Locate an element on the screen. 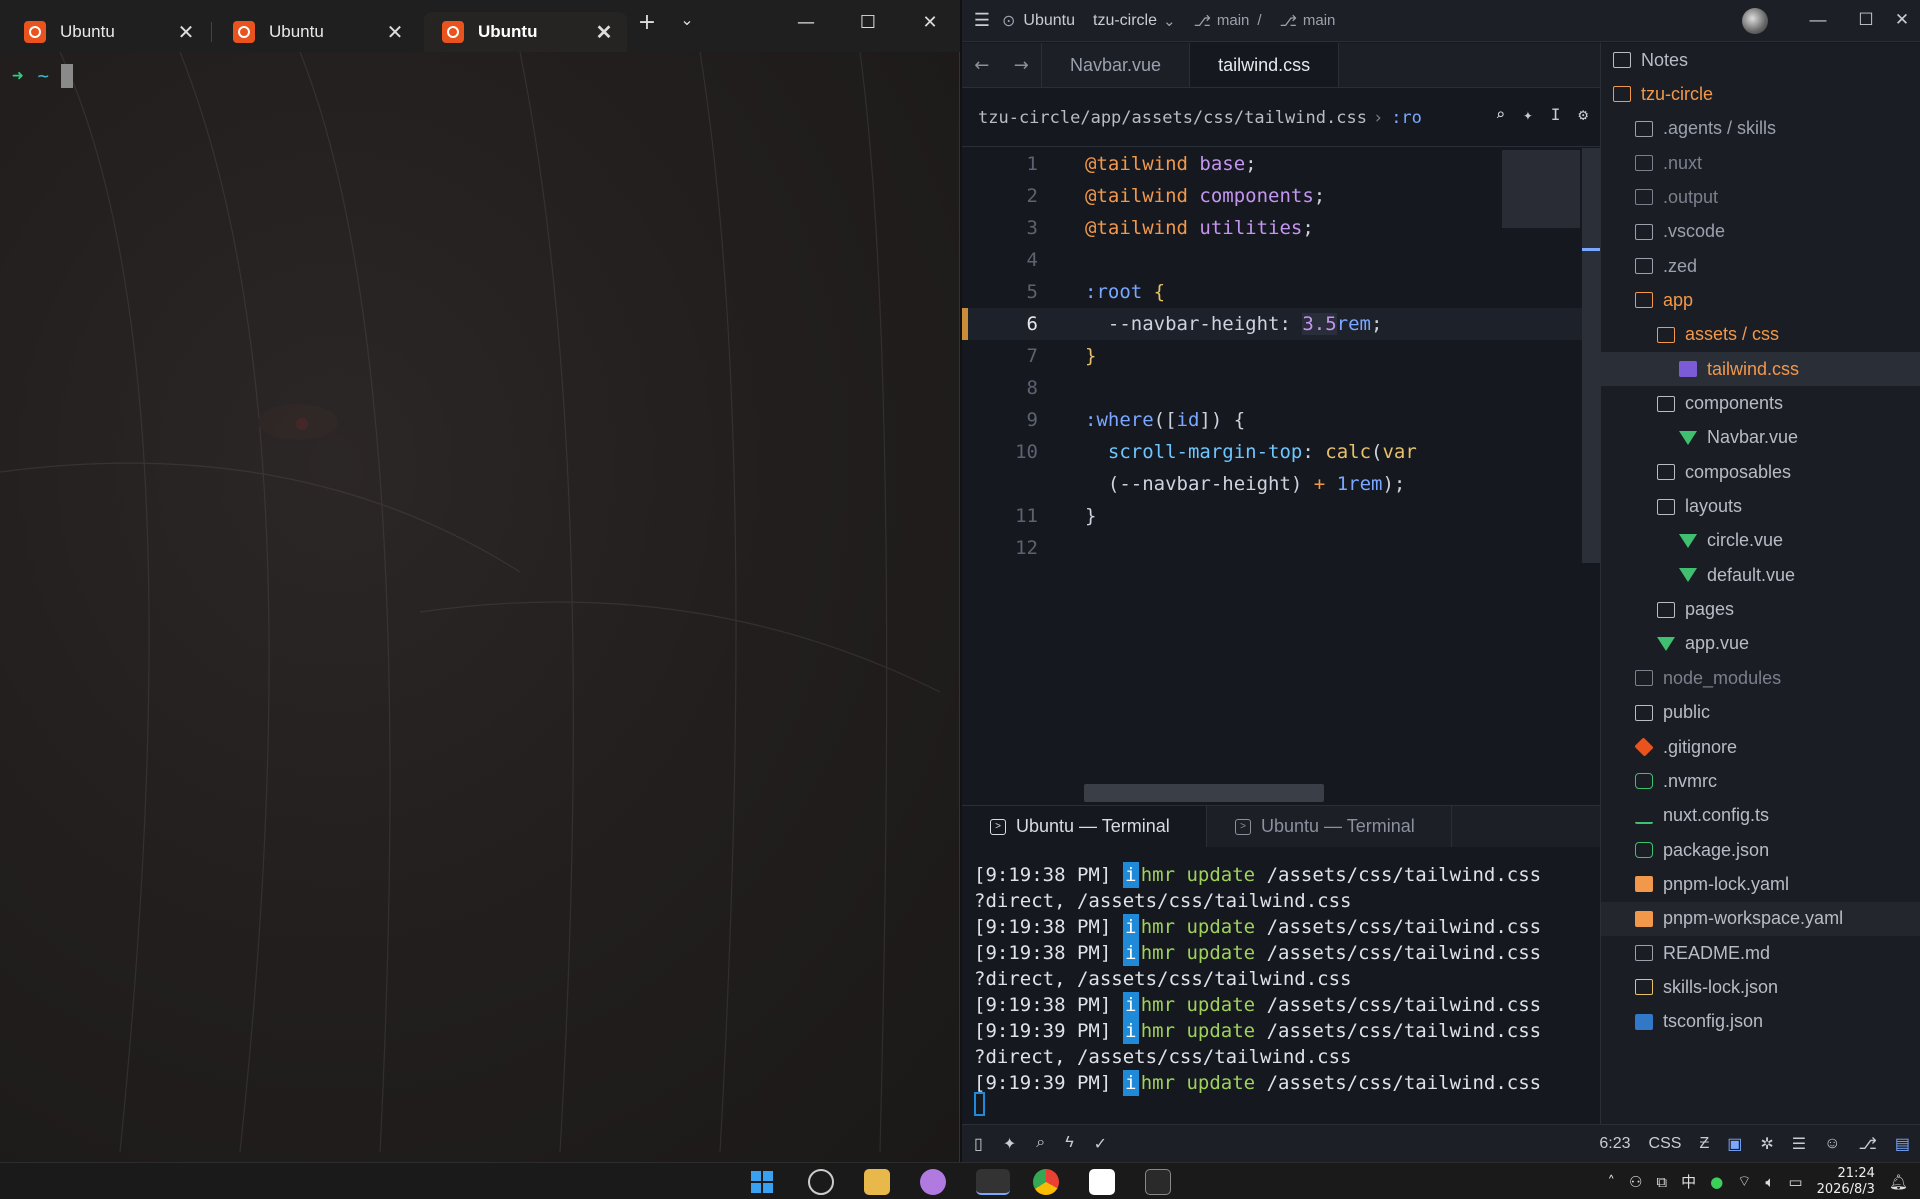 This screenshot has height=1199, width=1920. project-panel-icon: ▤ is located at coordinates (1902, 1144).